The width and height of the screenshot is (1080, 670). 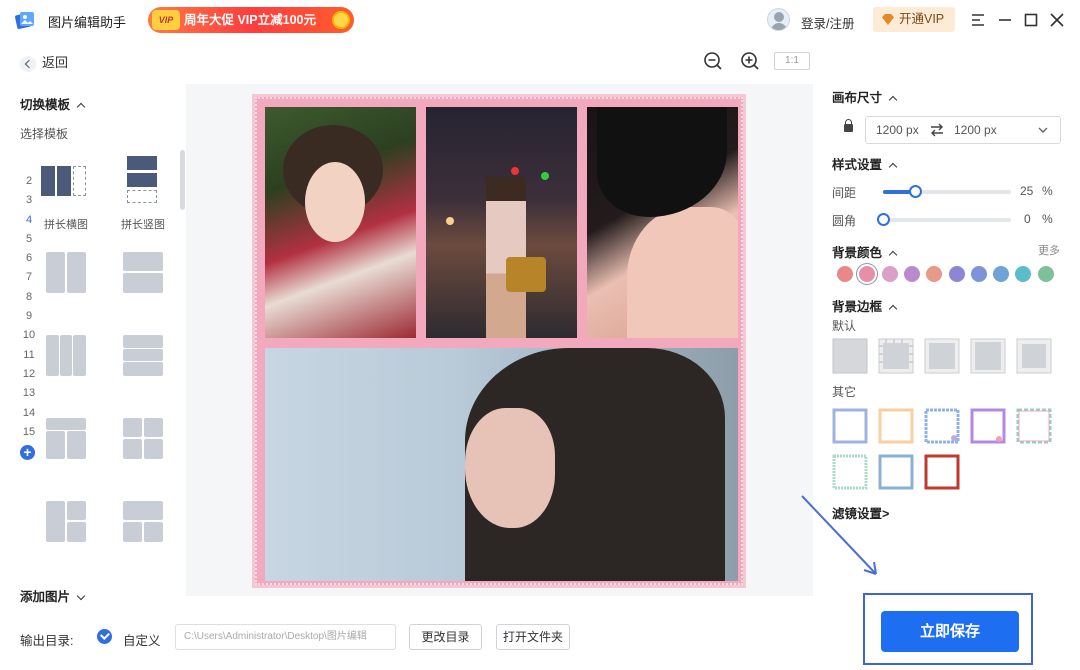 What do you see at coordinates (1031, 20) in the screenshot?
I see `maximize-icon` at bounding box center [1031, 20].